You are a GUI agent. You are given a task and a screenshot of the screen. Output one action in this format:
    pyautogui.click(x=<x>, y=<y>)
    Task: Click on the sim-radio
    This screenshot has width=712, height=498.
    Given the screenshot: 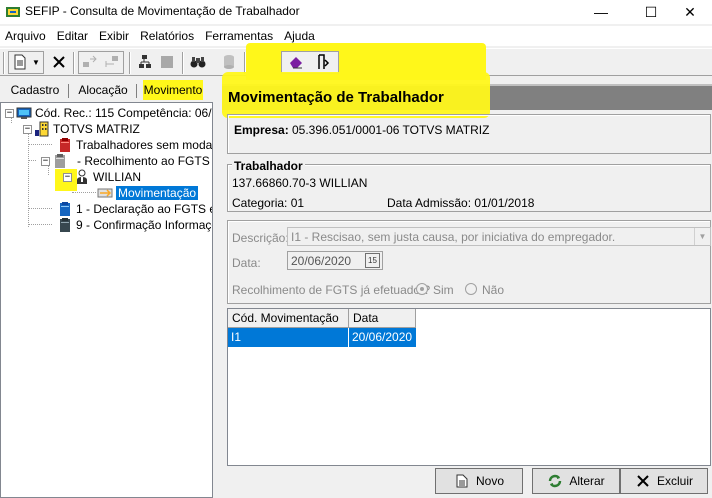 What is the action you would take?
    pyautogui.click(x=422, y=289)
    